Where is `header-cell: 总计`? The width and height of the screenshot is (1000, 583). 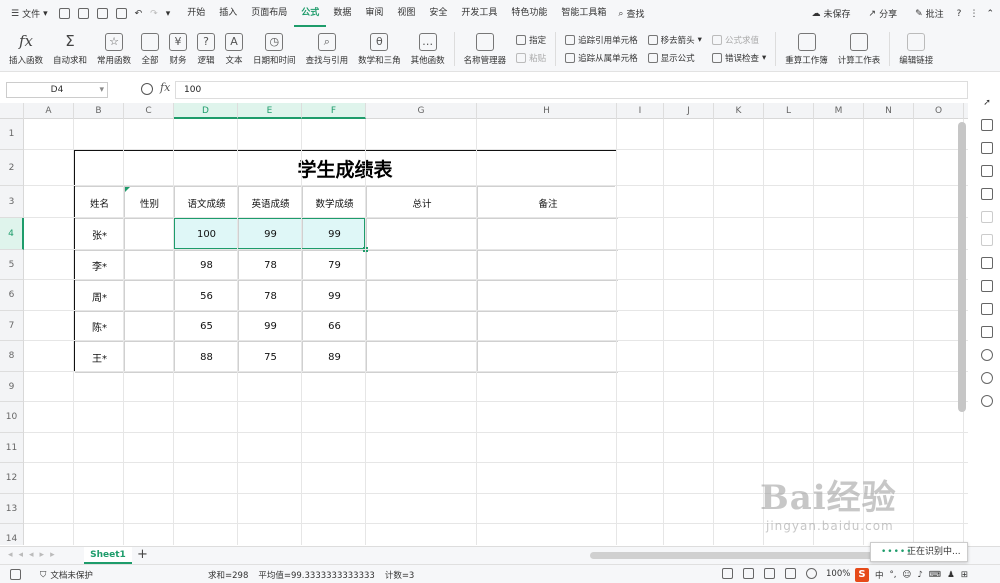
header-cell: 总计 is located at coordinates (422, 203).